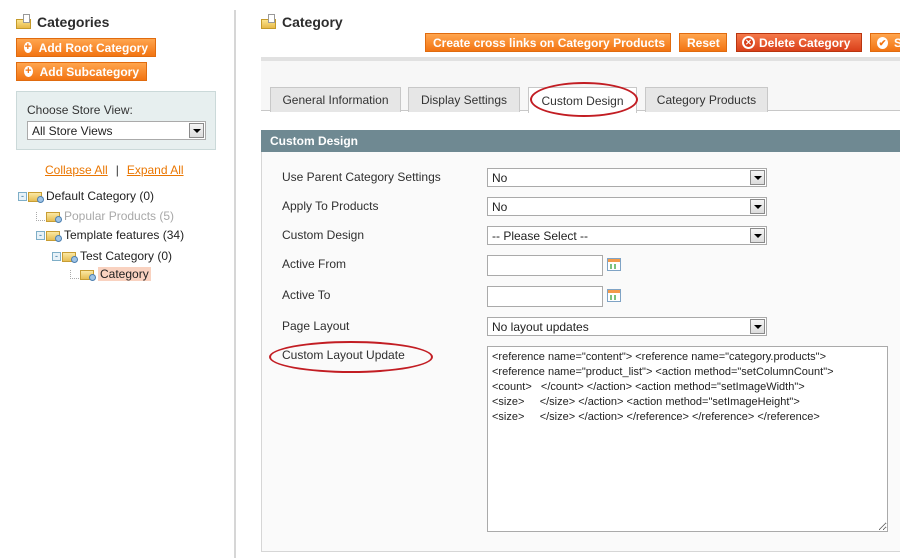 The width and height of the screenshot is (900, 558). I want to click on tree-node-template-features: - Template features (34), so click(110, 235).